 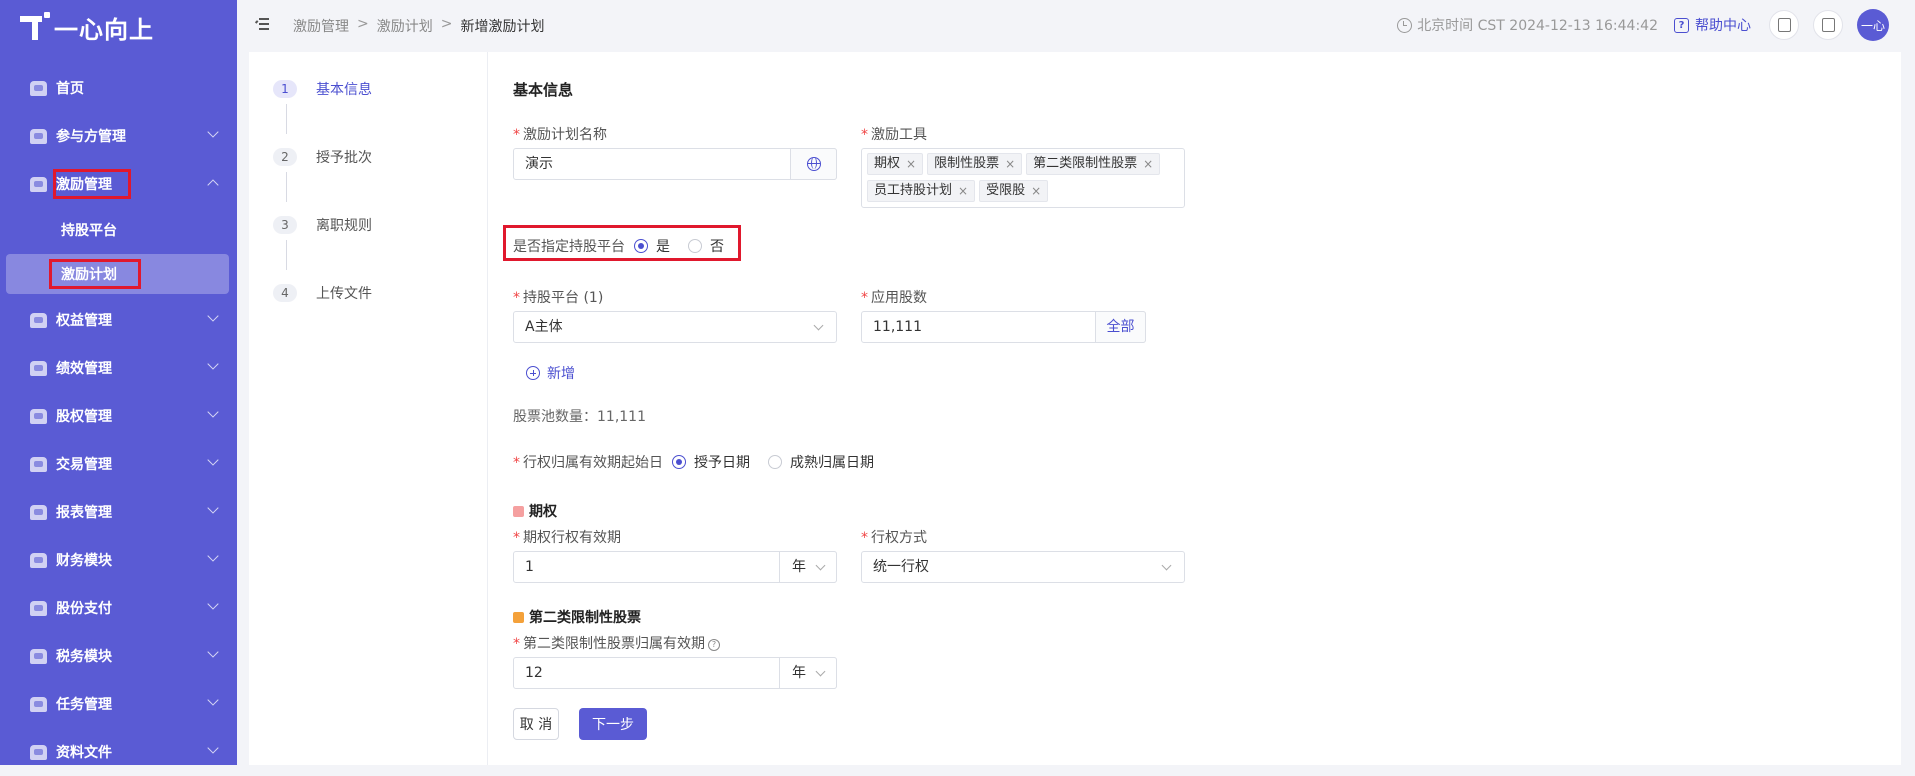 I want to click on globe-icon, so click(x=813, y=164).